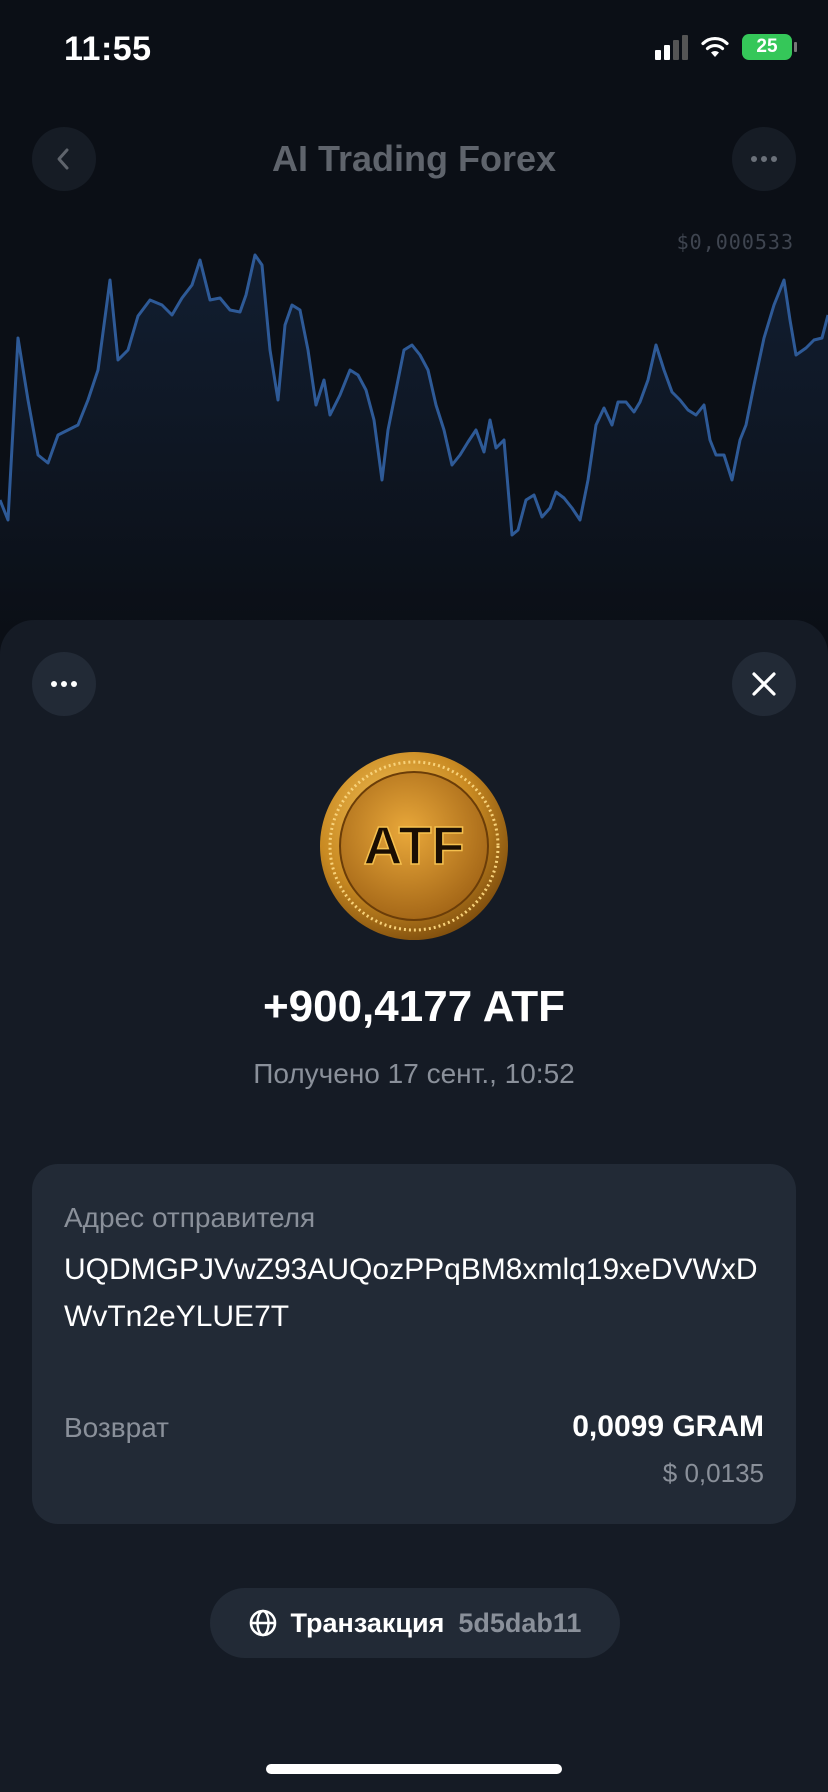 This screenshot has height=1792, width=828. I want to click on battery-icon: 25, so click(769, 47).